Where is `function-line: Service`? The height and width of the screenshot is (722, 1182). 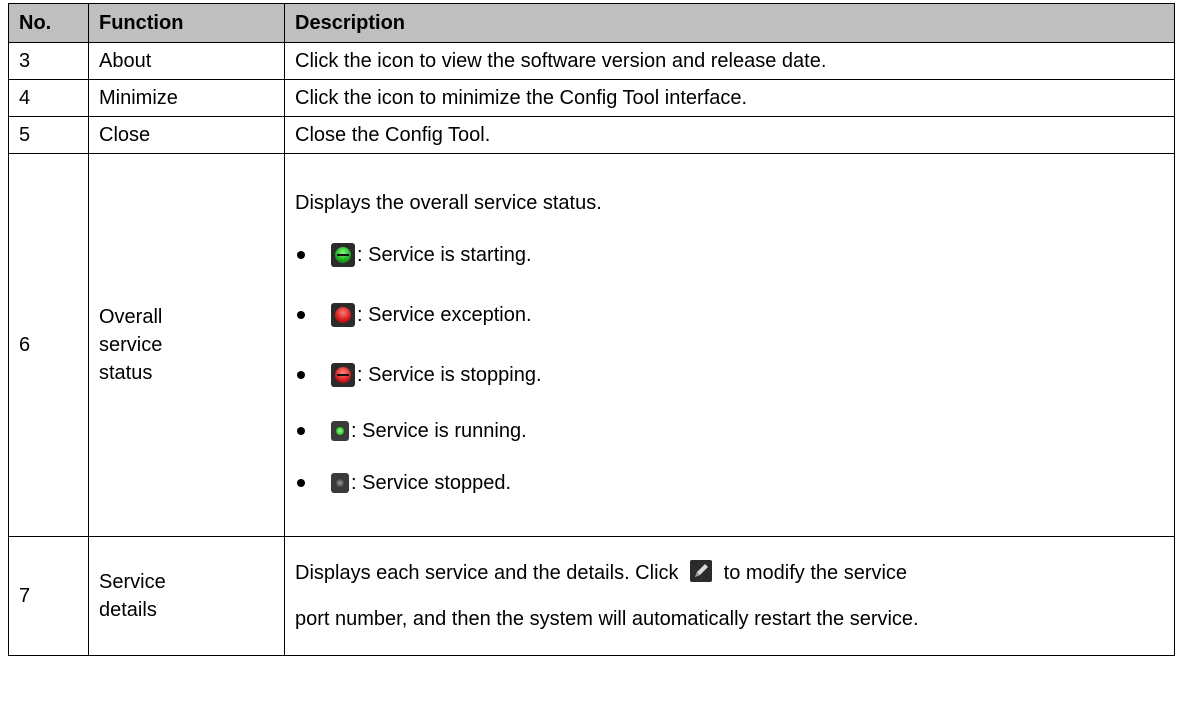
function-line: Service is located at coordinates (132, 582).